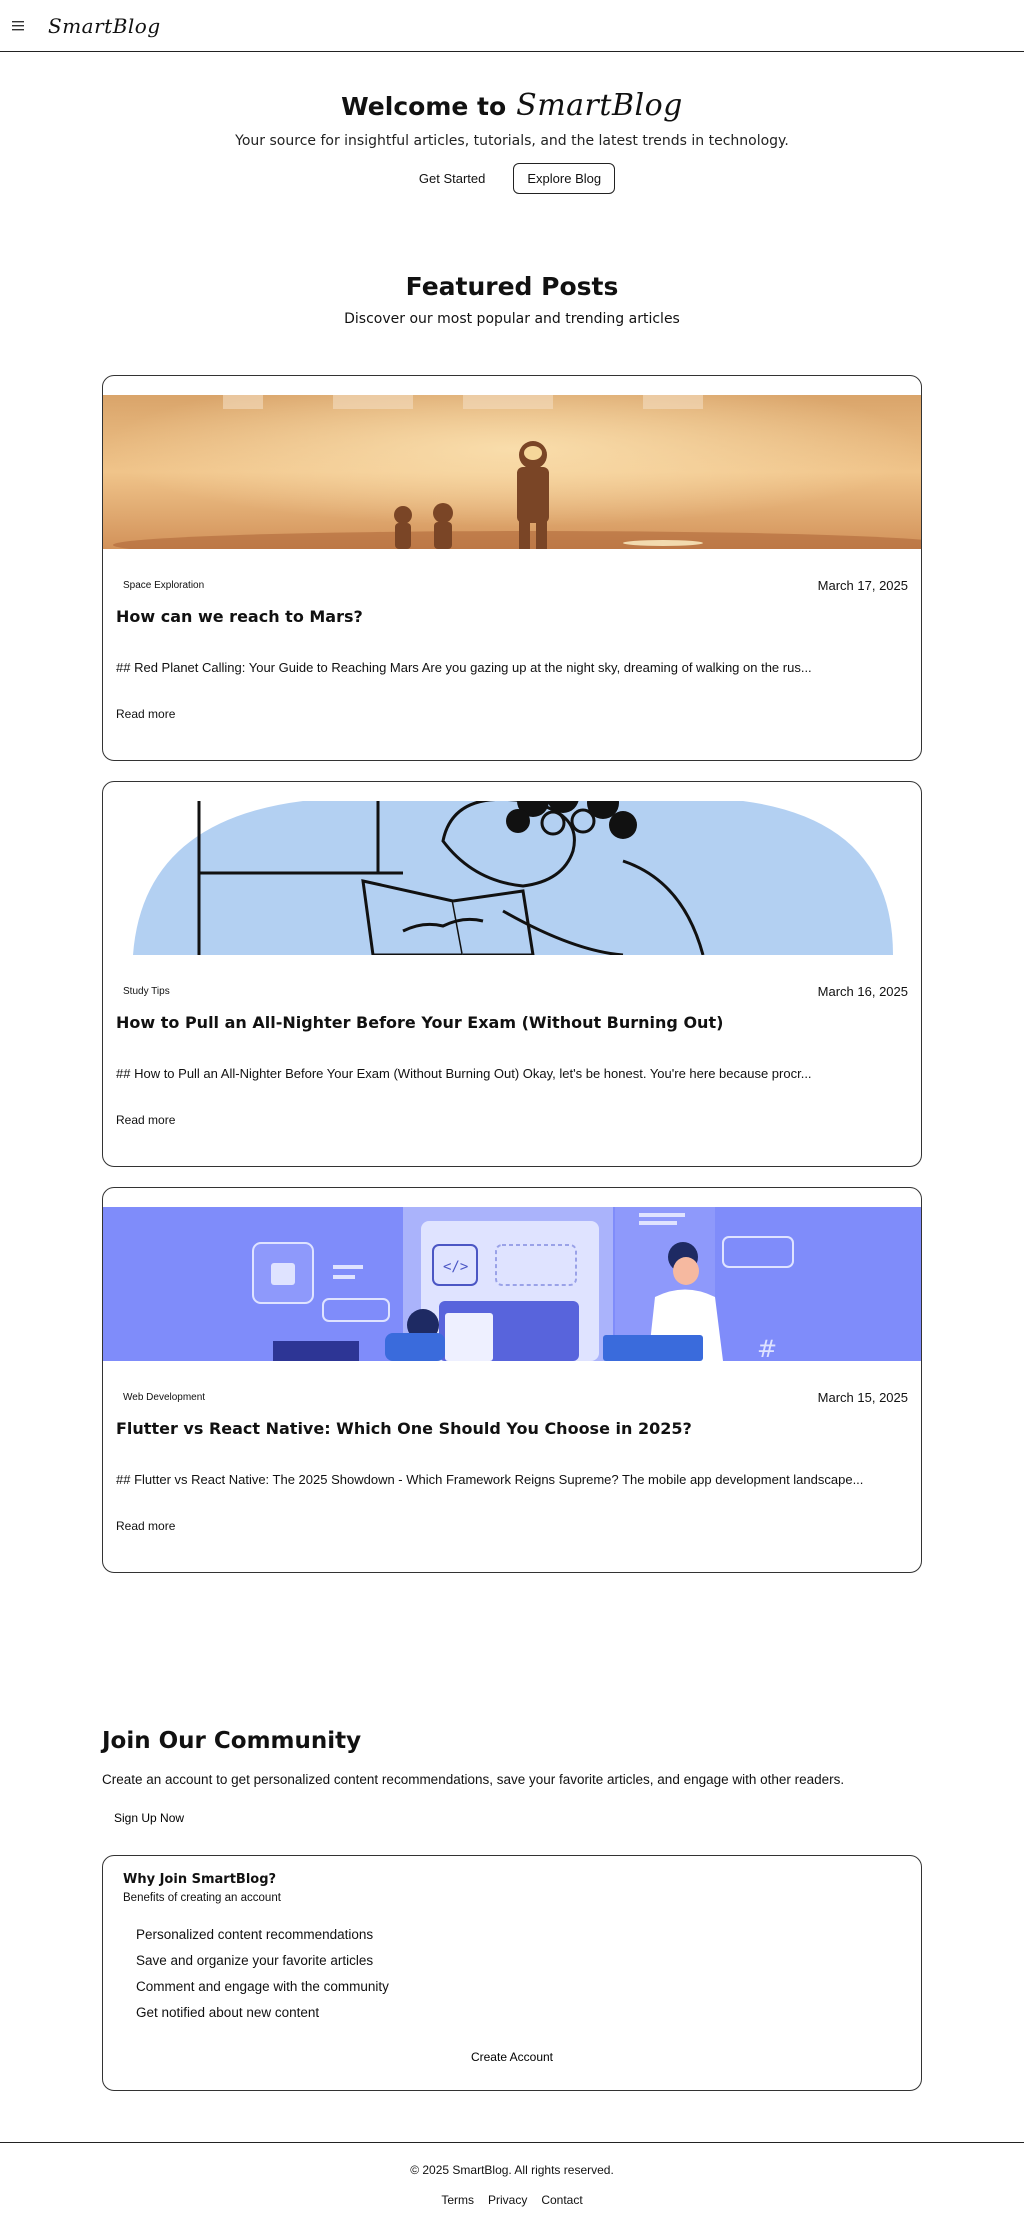 This screenshot has height=2228, width=1024. I want to click on benefit-item: Save and organize your favorite articles, so click(255, 1960).